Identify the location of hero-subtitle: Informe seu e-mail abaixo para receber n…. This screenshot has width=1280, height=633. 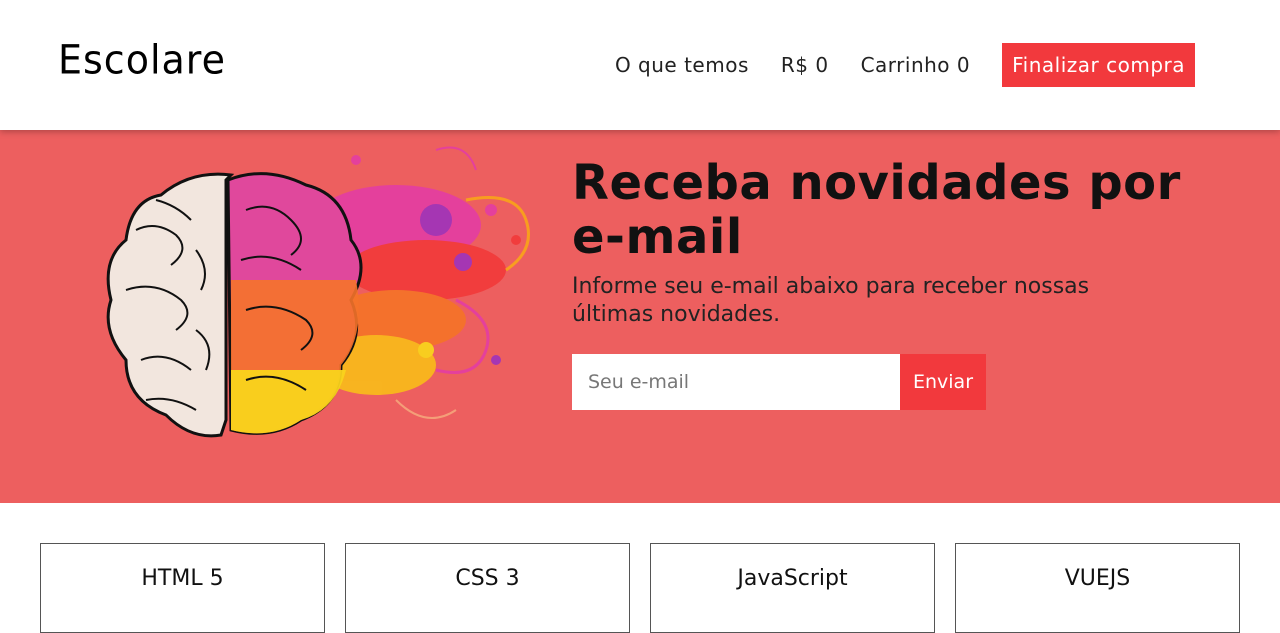
(831, 300).